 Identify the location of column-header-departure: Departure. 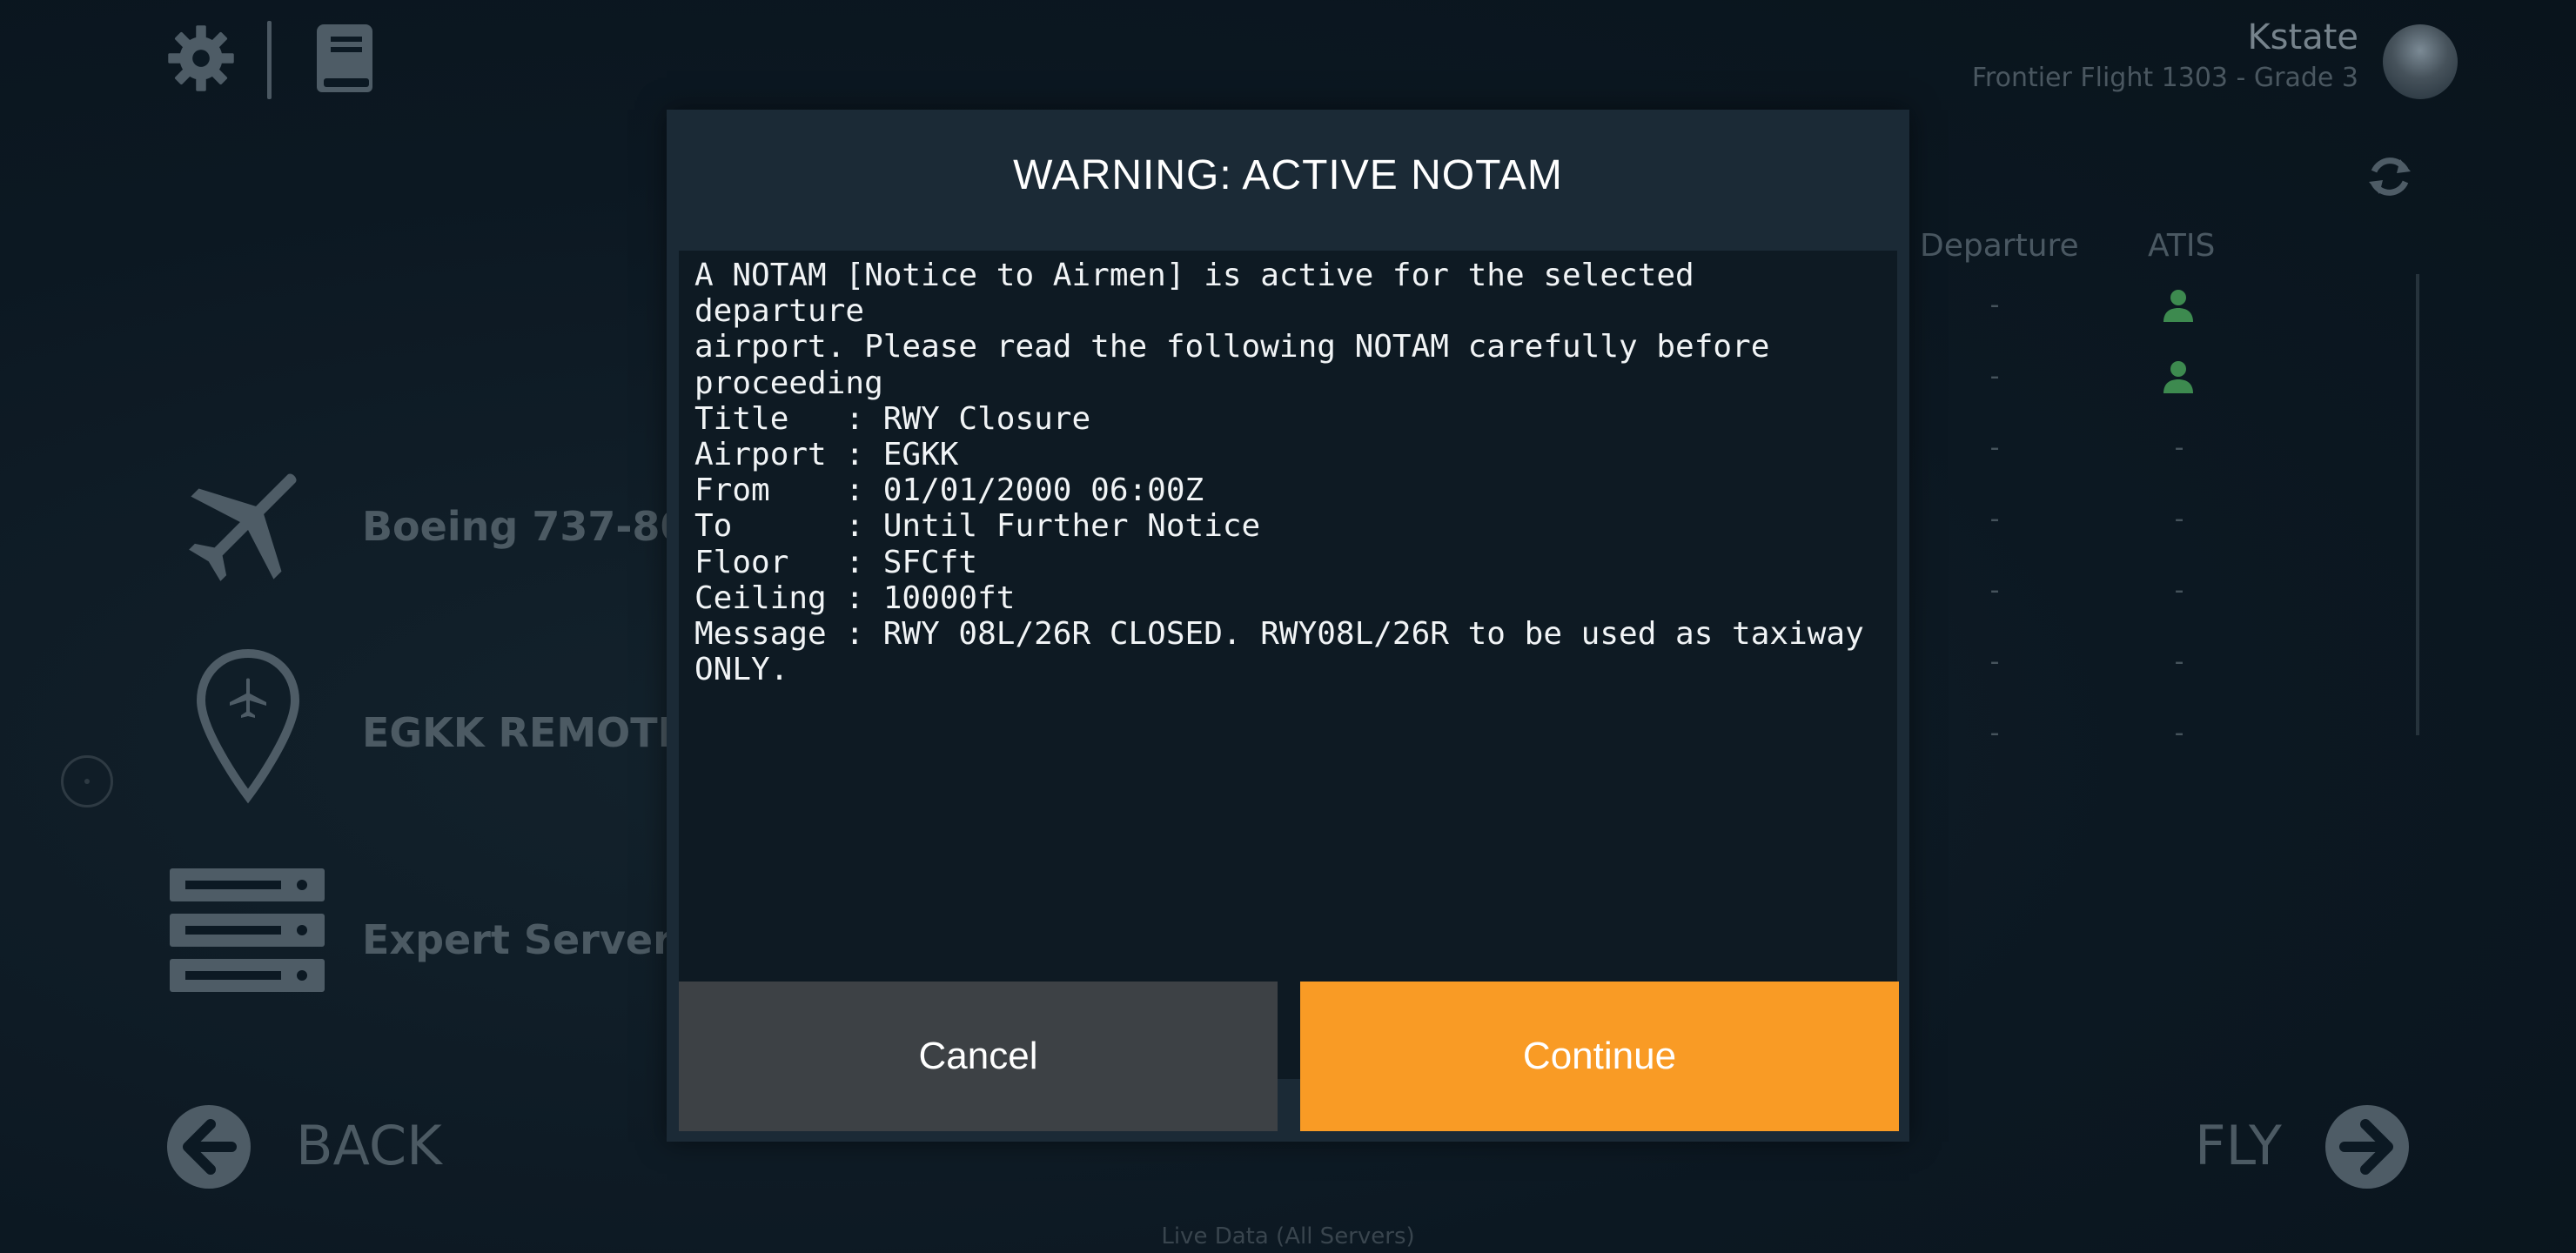
(1999, 246).